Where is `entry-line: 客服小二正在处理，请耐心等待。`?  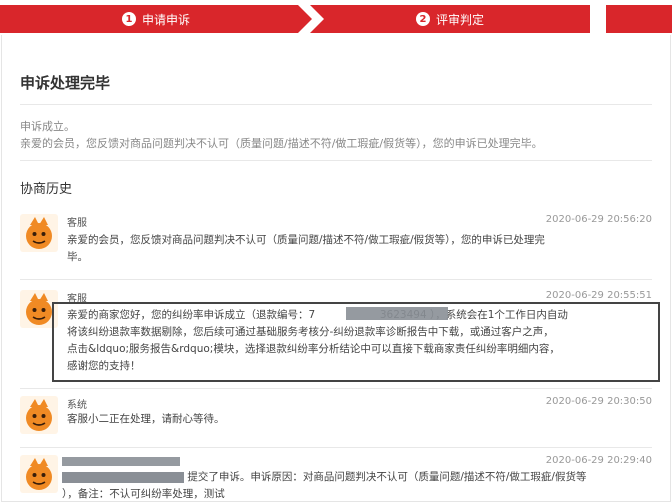
entry-line: 客服小二正在处理，请耐心等待。 is located at coordinates (146, 419).